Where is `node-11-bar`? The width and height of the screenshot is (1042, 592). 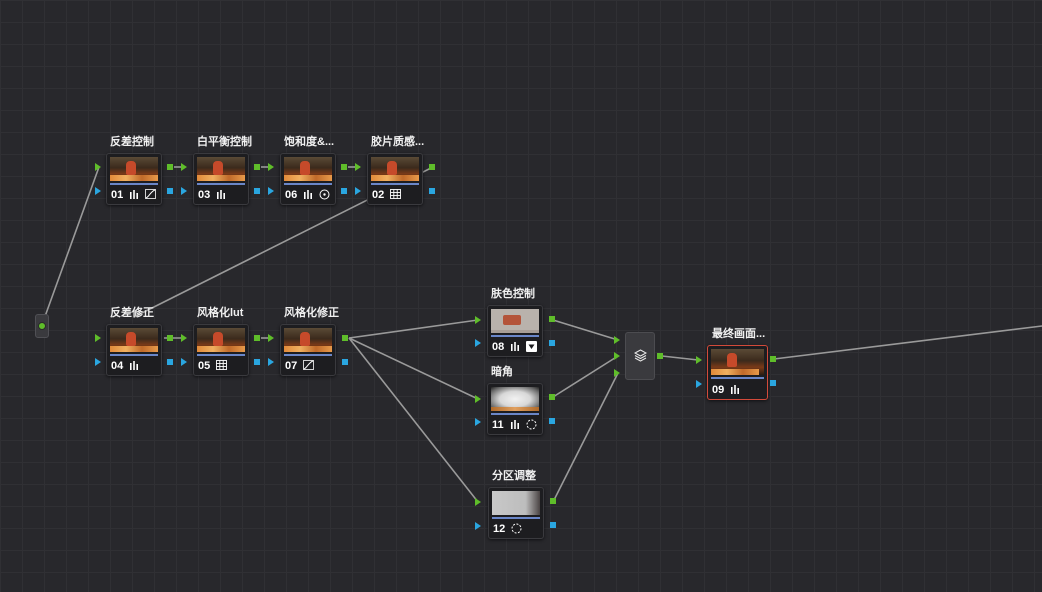
node-11-bar is located at coordinates (515, 414).